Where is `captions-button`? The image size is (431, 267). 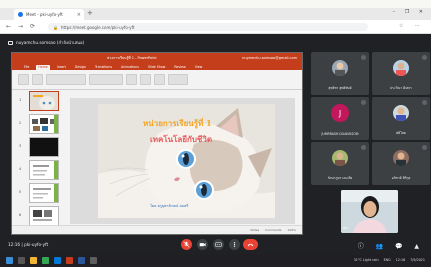
captions-button is located at coordinates (218, 244).